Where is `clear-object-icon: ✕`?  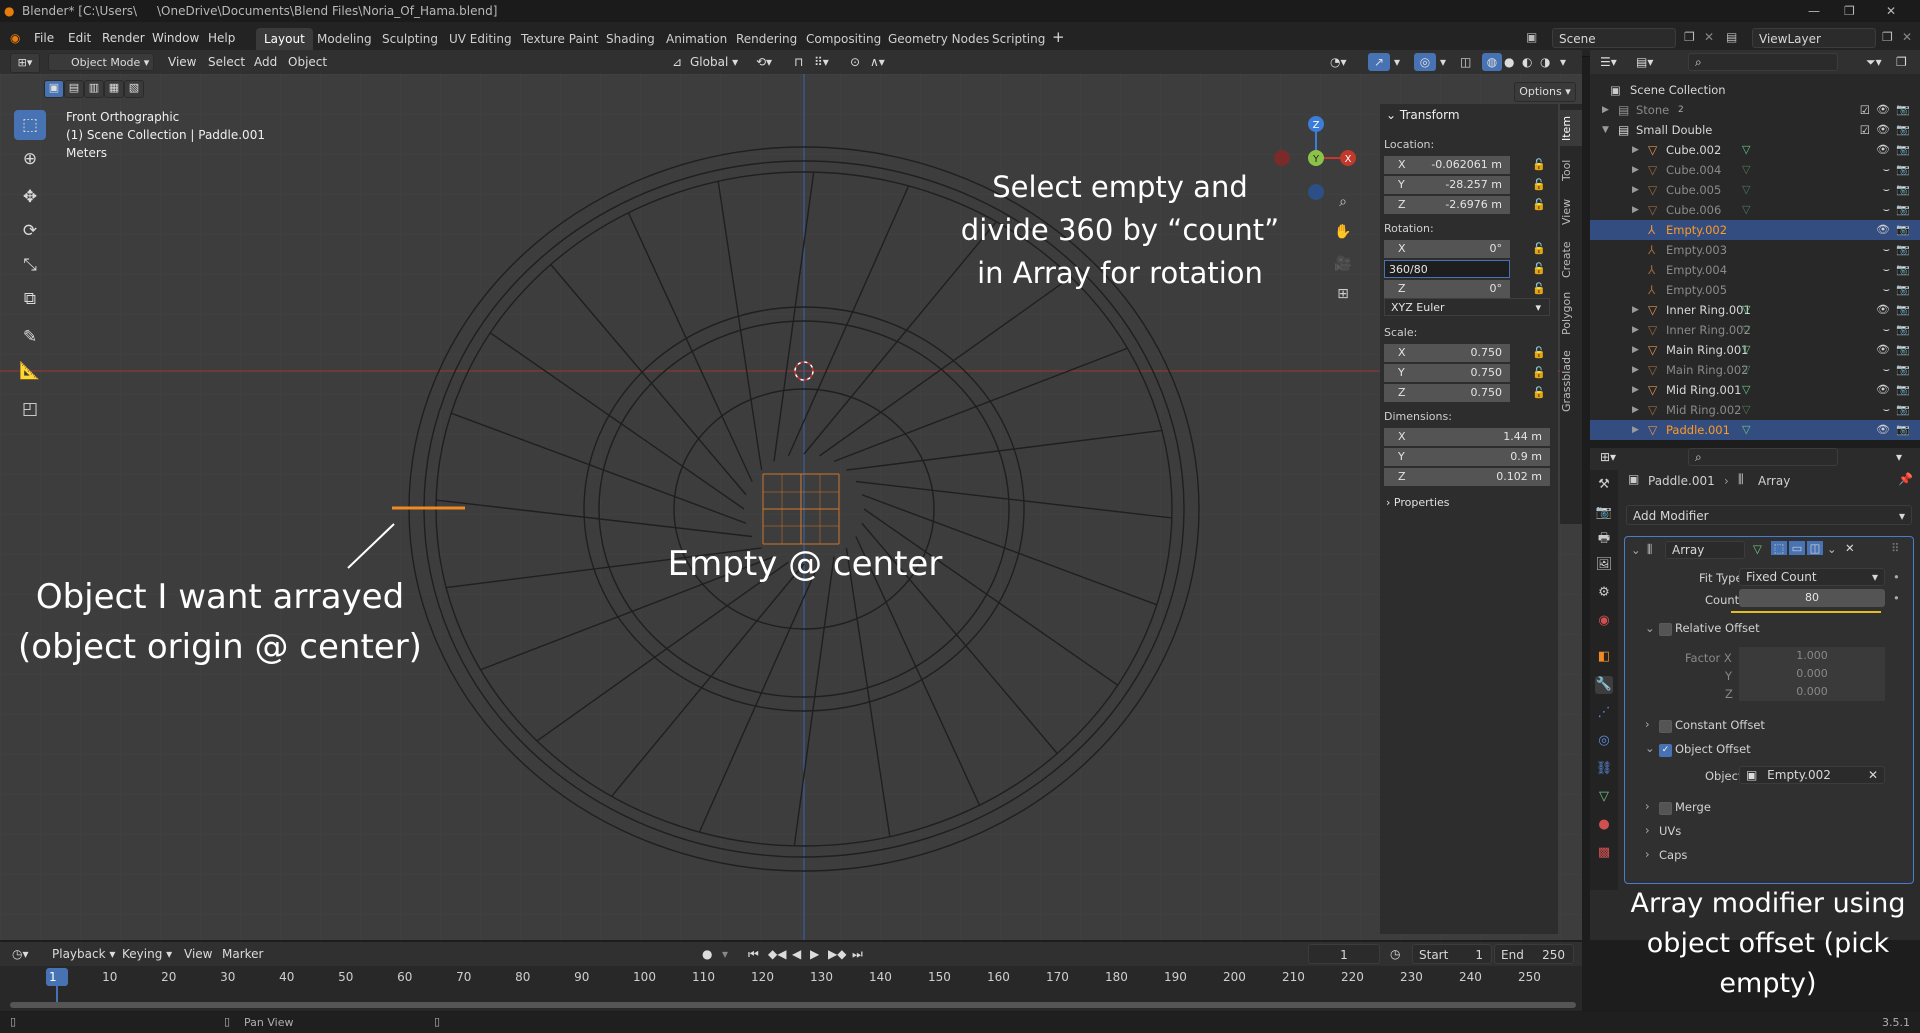
clear-object-icon: ✕ is located at coordinates (1873, 775).